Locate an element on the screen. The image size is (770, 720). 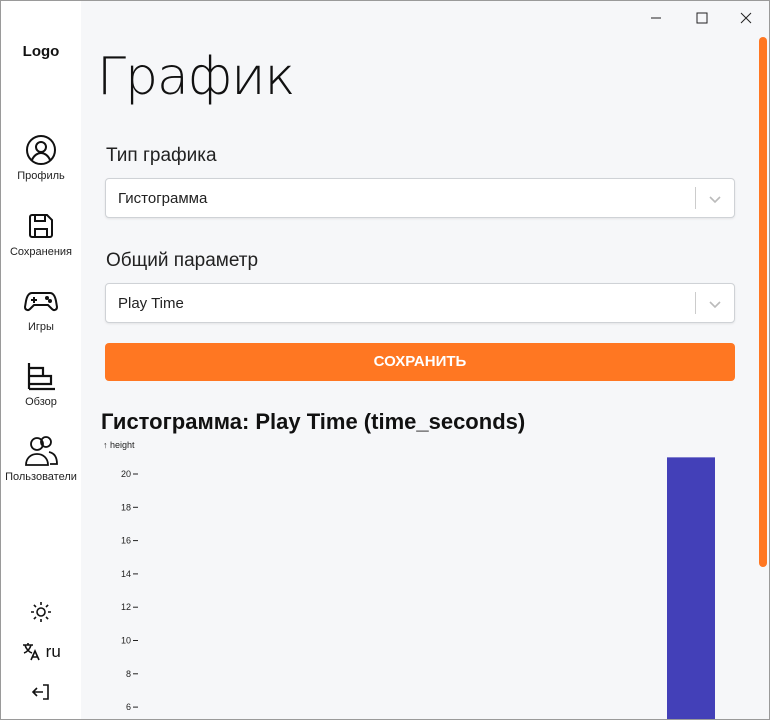
sidebar-item-profile: Профиль is located at coordinates (41, 158).